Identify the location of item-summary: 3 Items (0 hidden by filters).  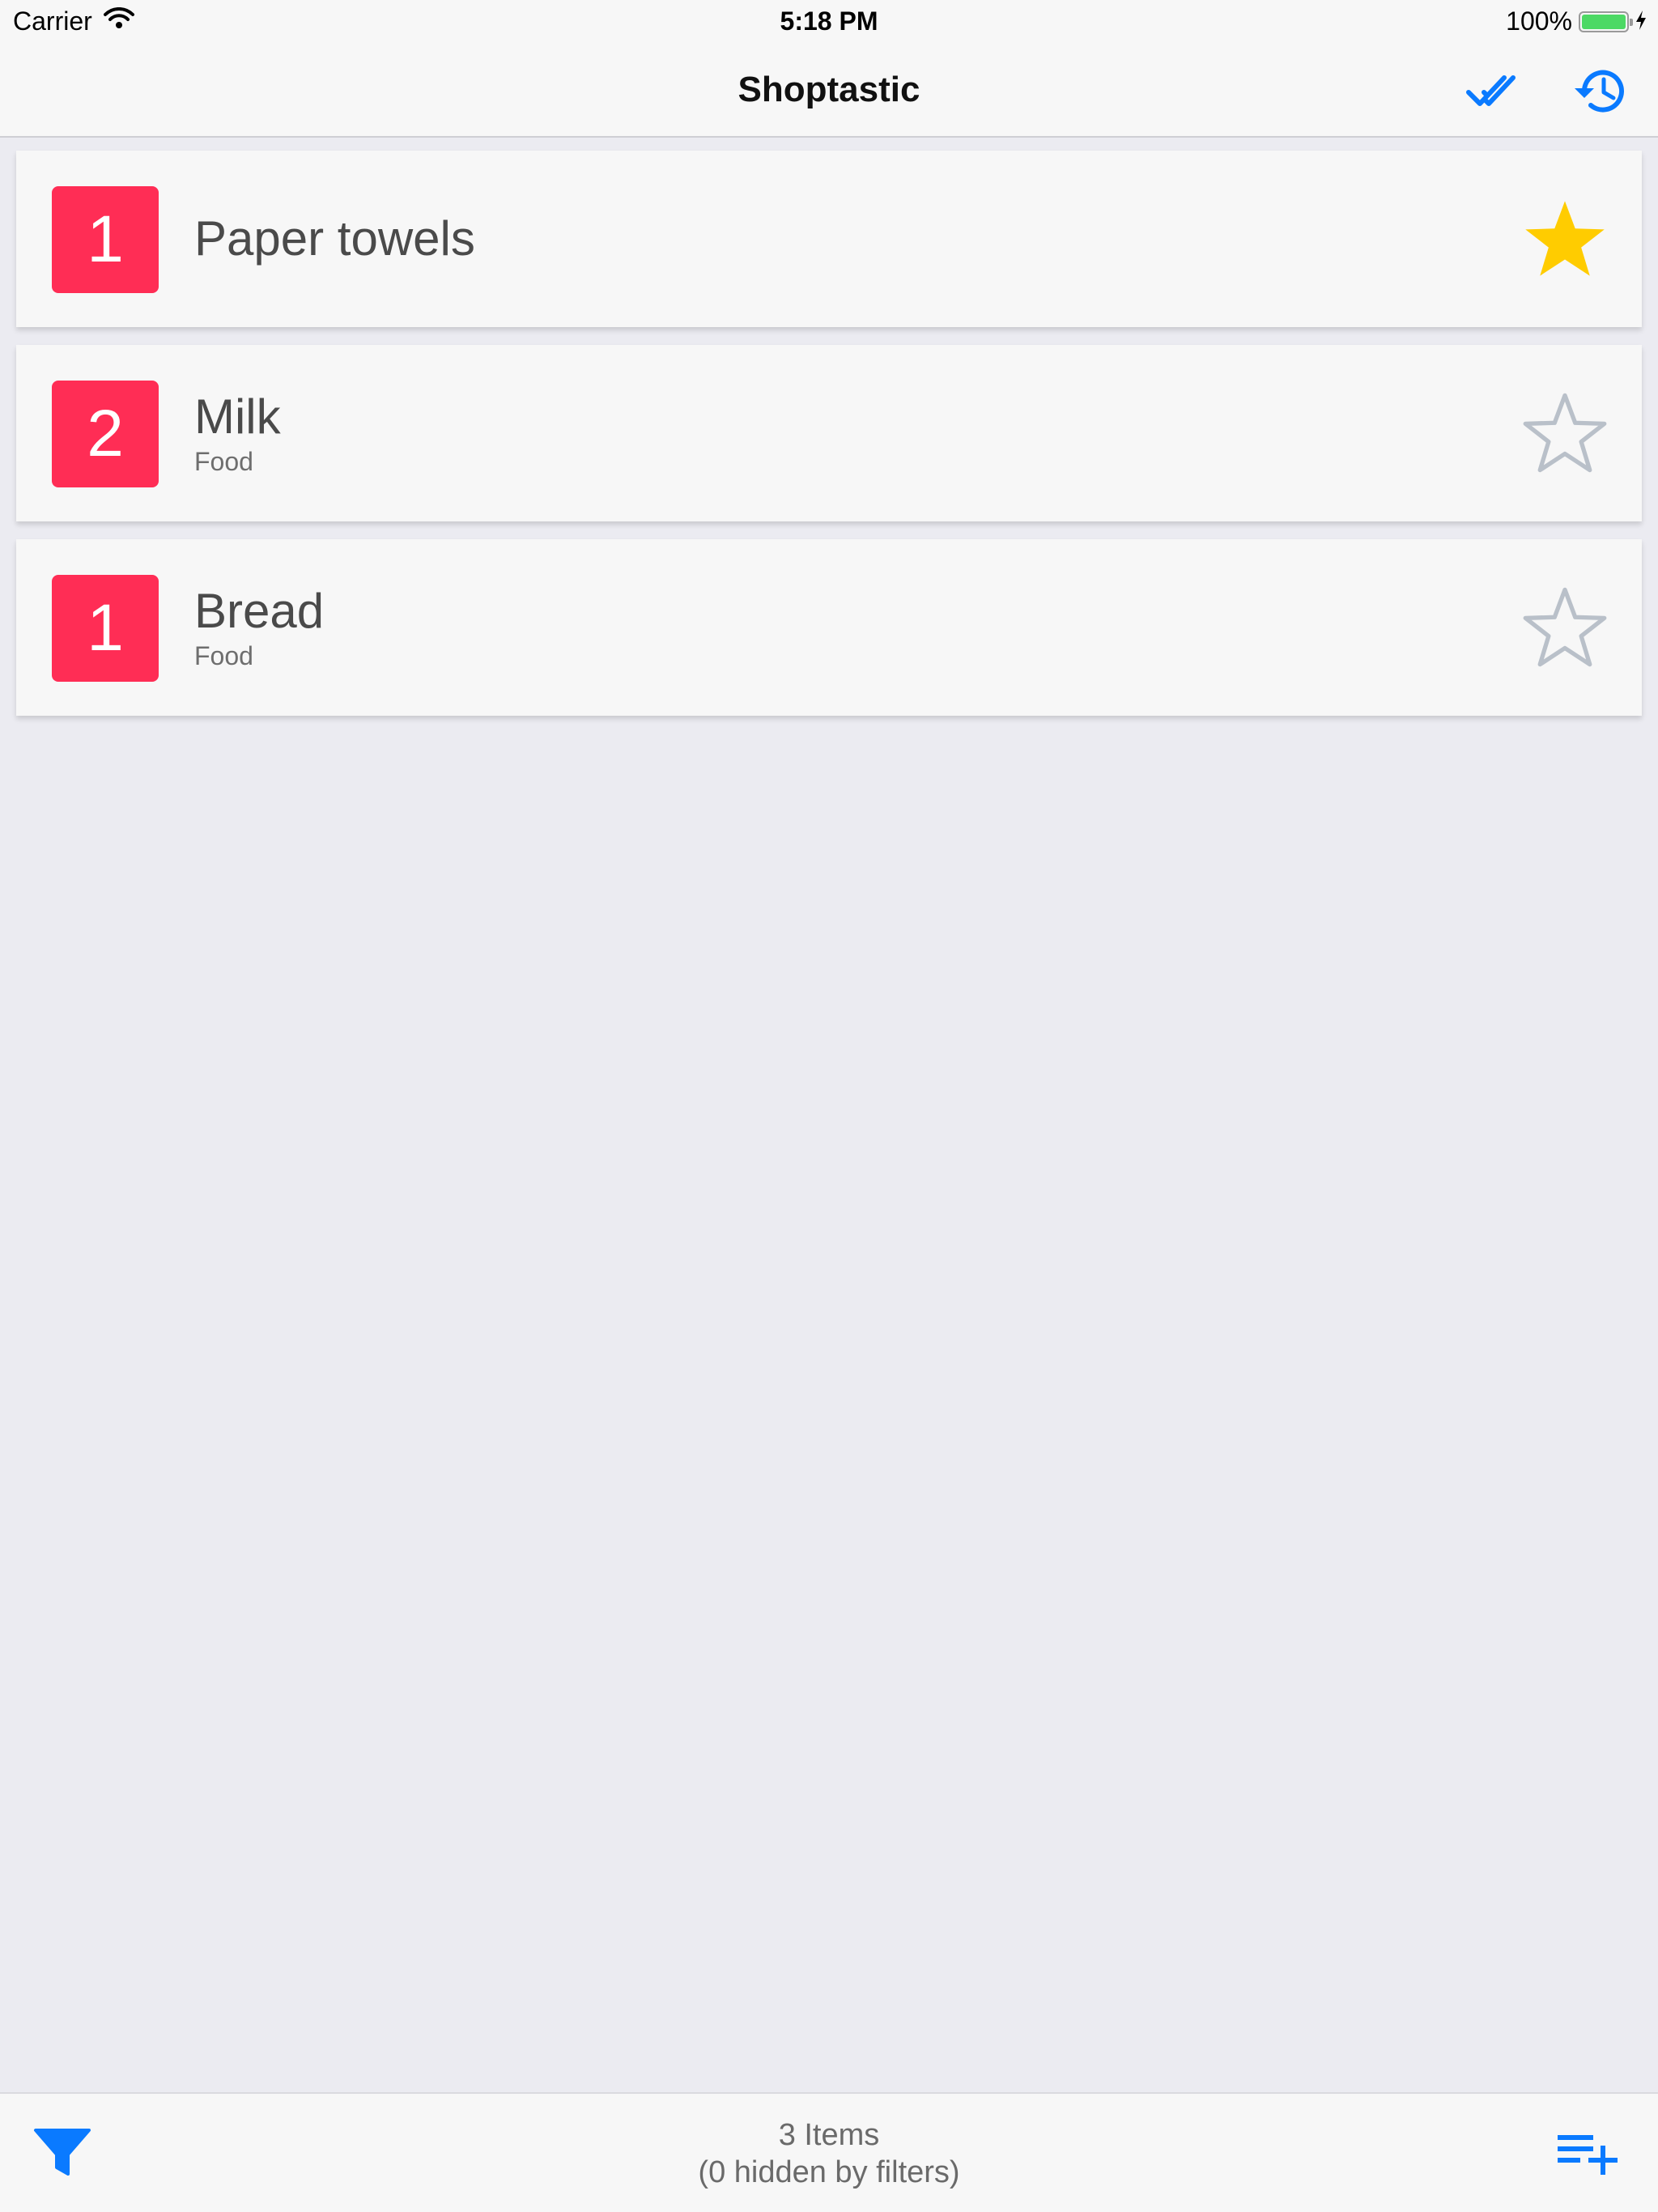
(829, 2153).